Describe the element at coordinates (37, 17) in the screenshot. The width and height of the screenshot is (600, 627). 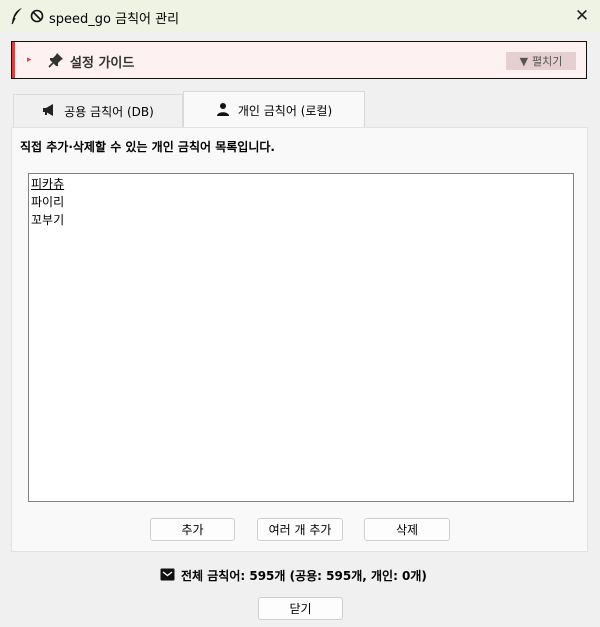
I see `prohibited-icon` at that location.